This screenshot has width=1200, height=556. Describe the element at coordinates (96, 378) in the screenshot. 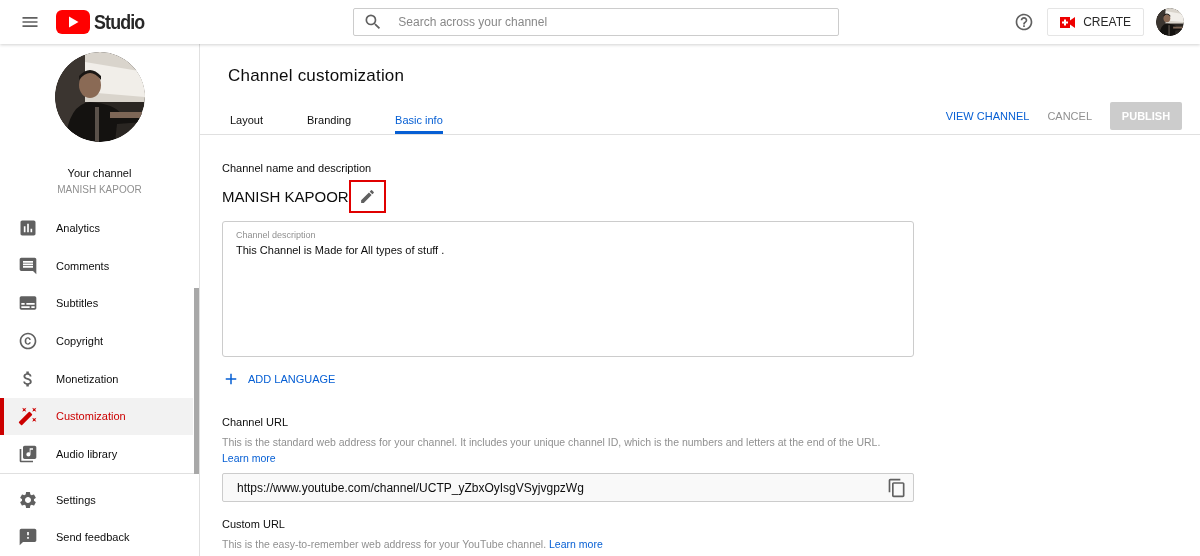

I see `nav-item: Monetization` at that location.